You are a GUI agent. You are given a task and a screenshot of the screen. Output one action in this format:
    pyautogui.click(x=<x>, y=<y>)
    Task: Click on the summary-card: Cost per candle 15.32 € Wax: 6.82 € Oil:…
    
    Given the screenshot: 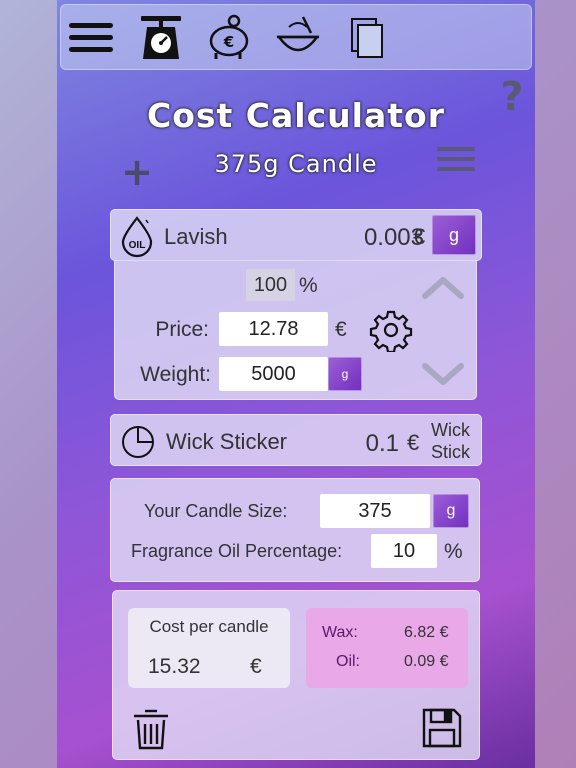 What is the action you would take?
    pyautogui.click(x=296, y=675)
    